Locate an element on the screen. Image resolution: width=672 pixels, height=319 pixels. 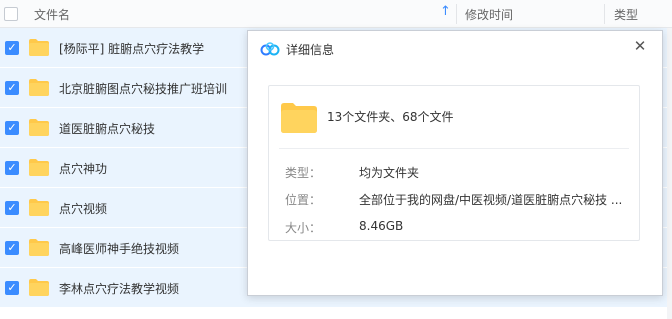
file-name: 道医脏腑点穴秘技 is located at coordinates (107, 128).